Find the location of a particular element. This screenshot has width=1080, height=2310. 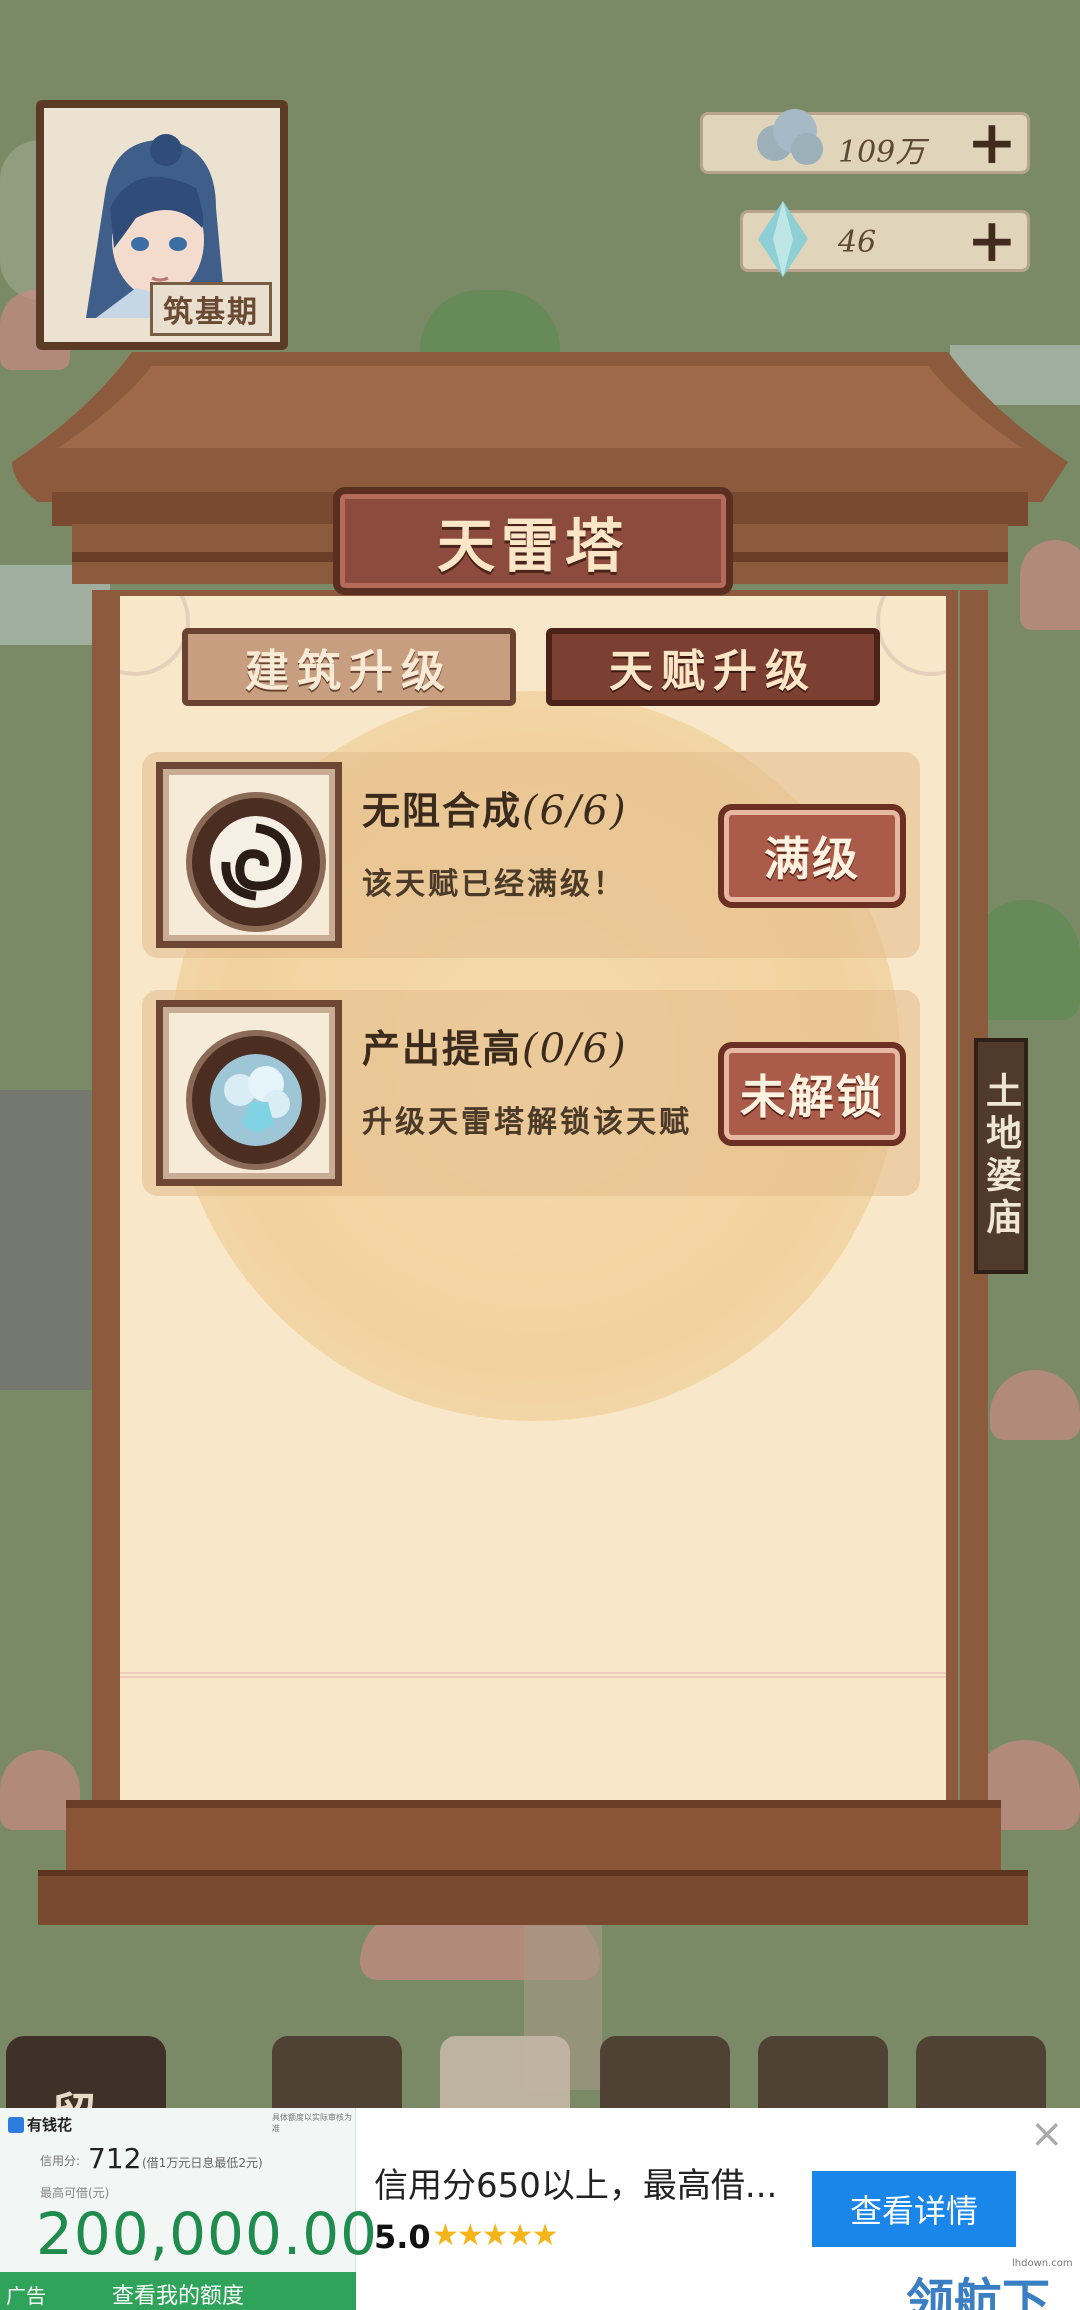

ad-fine-print: 具体额度以实际审核为准 is located at coordinates (312, 2123).